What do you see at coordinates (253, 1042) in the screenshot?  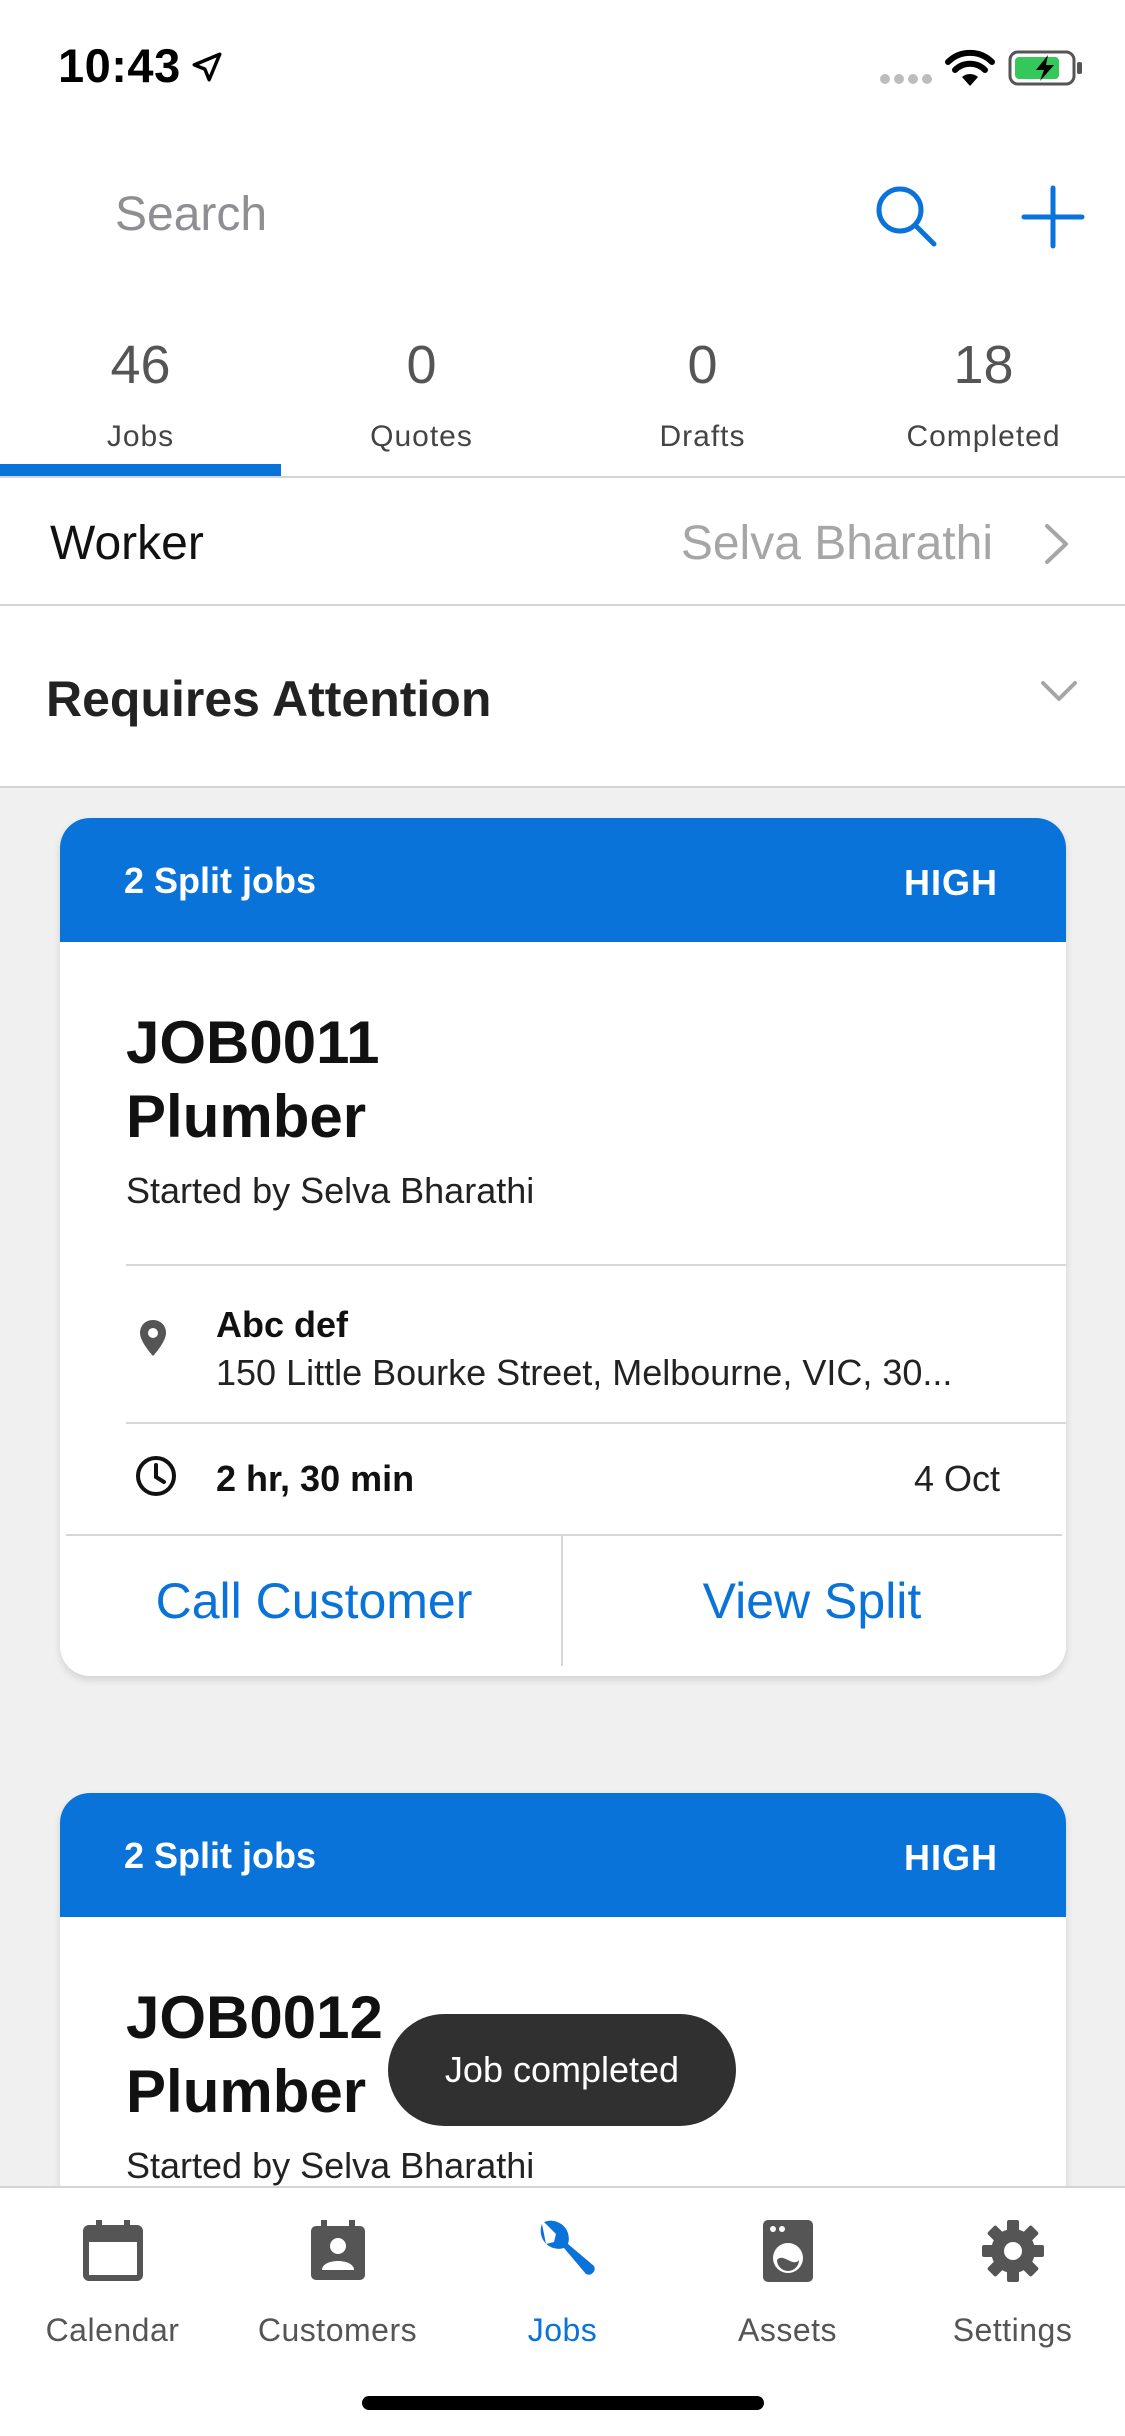 I see `job-number: JOB0011` at bounding box center [253, 1042].